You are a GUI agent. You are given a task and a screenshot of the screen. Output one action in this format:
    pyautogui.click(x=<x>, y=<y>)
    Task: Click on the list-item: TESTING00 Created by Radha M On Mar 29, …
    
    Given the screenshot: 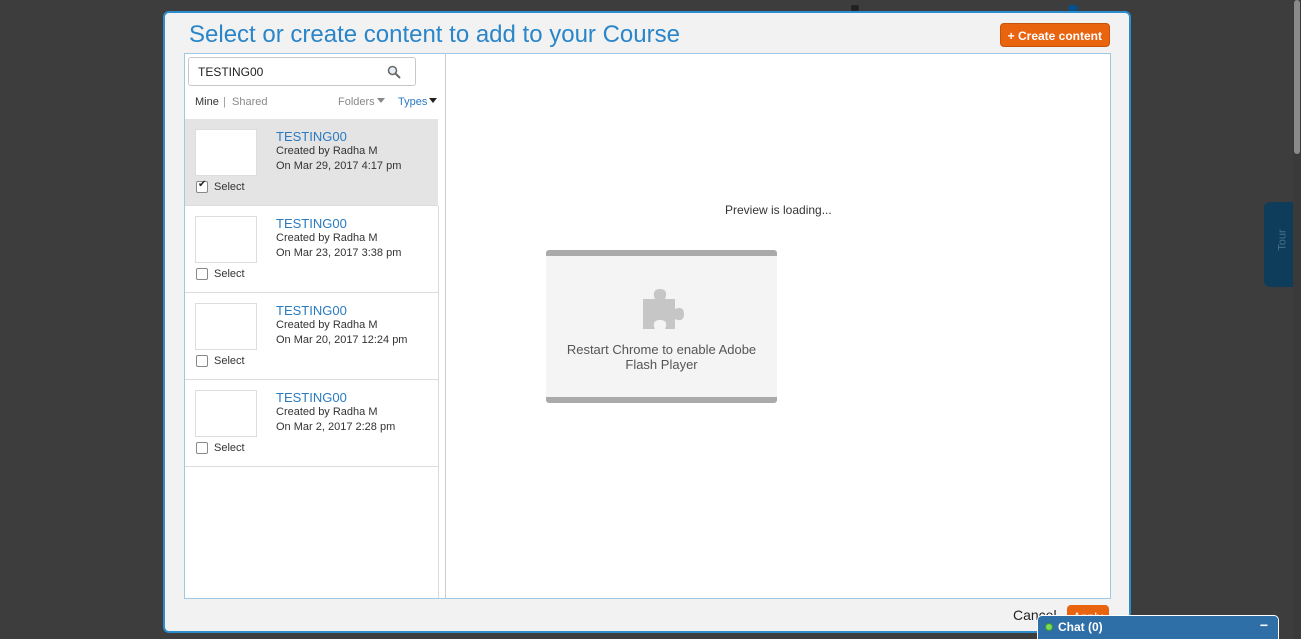 What is the action you would take?
    pyautogui.click(x=311, y=162)
    